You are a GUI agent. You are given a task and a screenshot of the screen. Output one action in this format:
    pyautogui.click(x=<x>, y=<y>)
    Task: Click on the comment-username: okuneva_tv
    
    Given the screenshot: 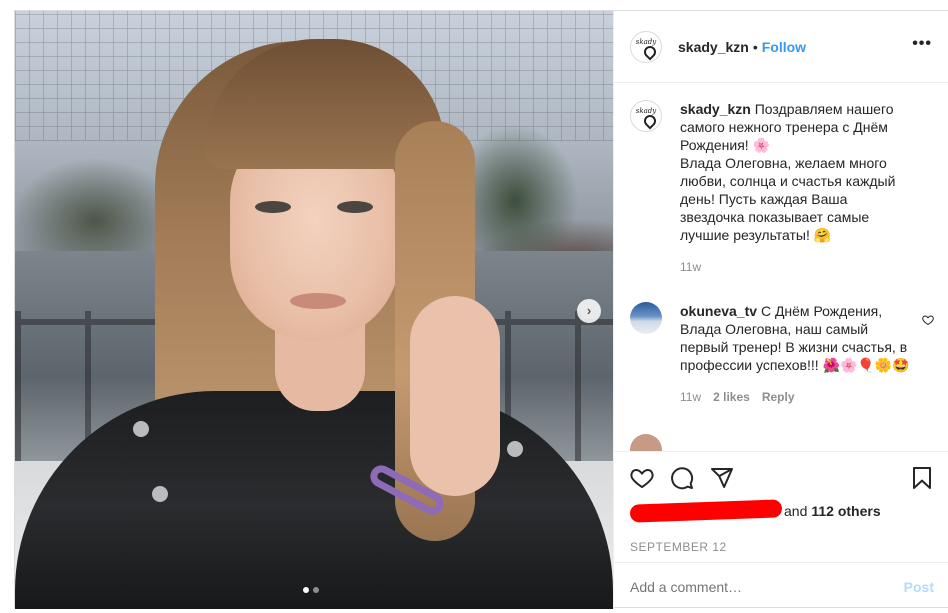 What is the action you would take?
    pyautogui.click(x=718, y=311)
    